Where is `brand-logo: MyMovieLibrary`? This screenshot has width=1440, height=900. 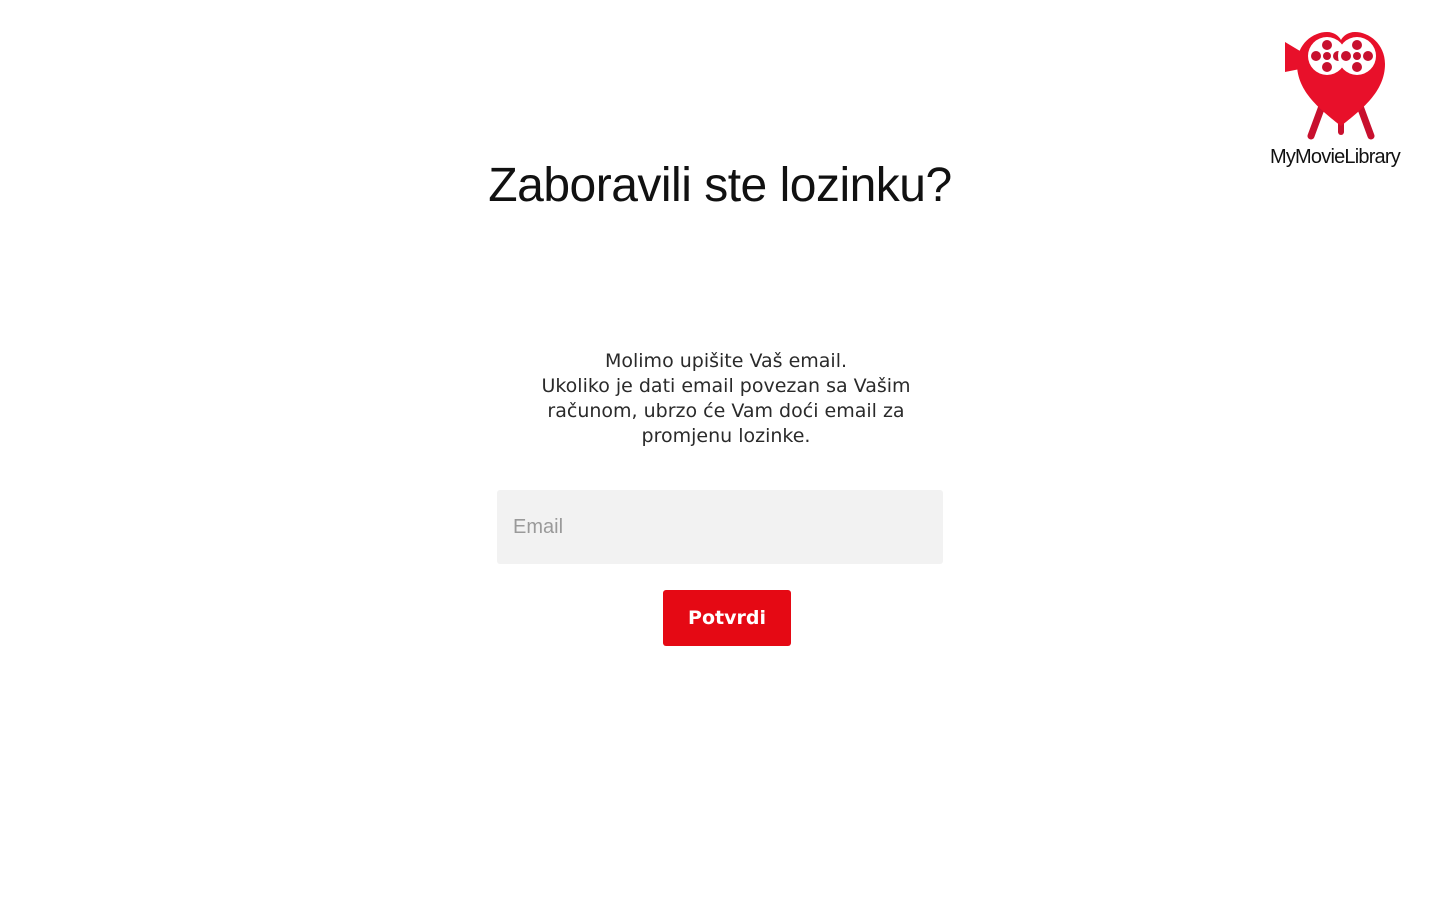 brand-logo: MyMovieLibrary is located at coordinates (1341, 98).